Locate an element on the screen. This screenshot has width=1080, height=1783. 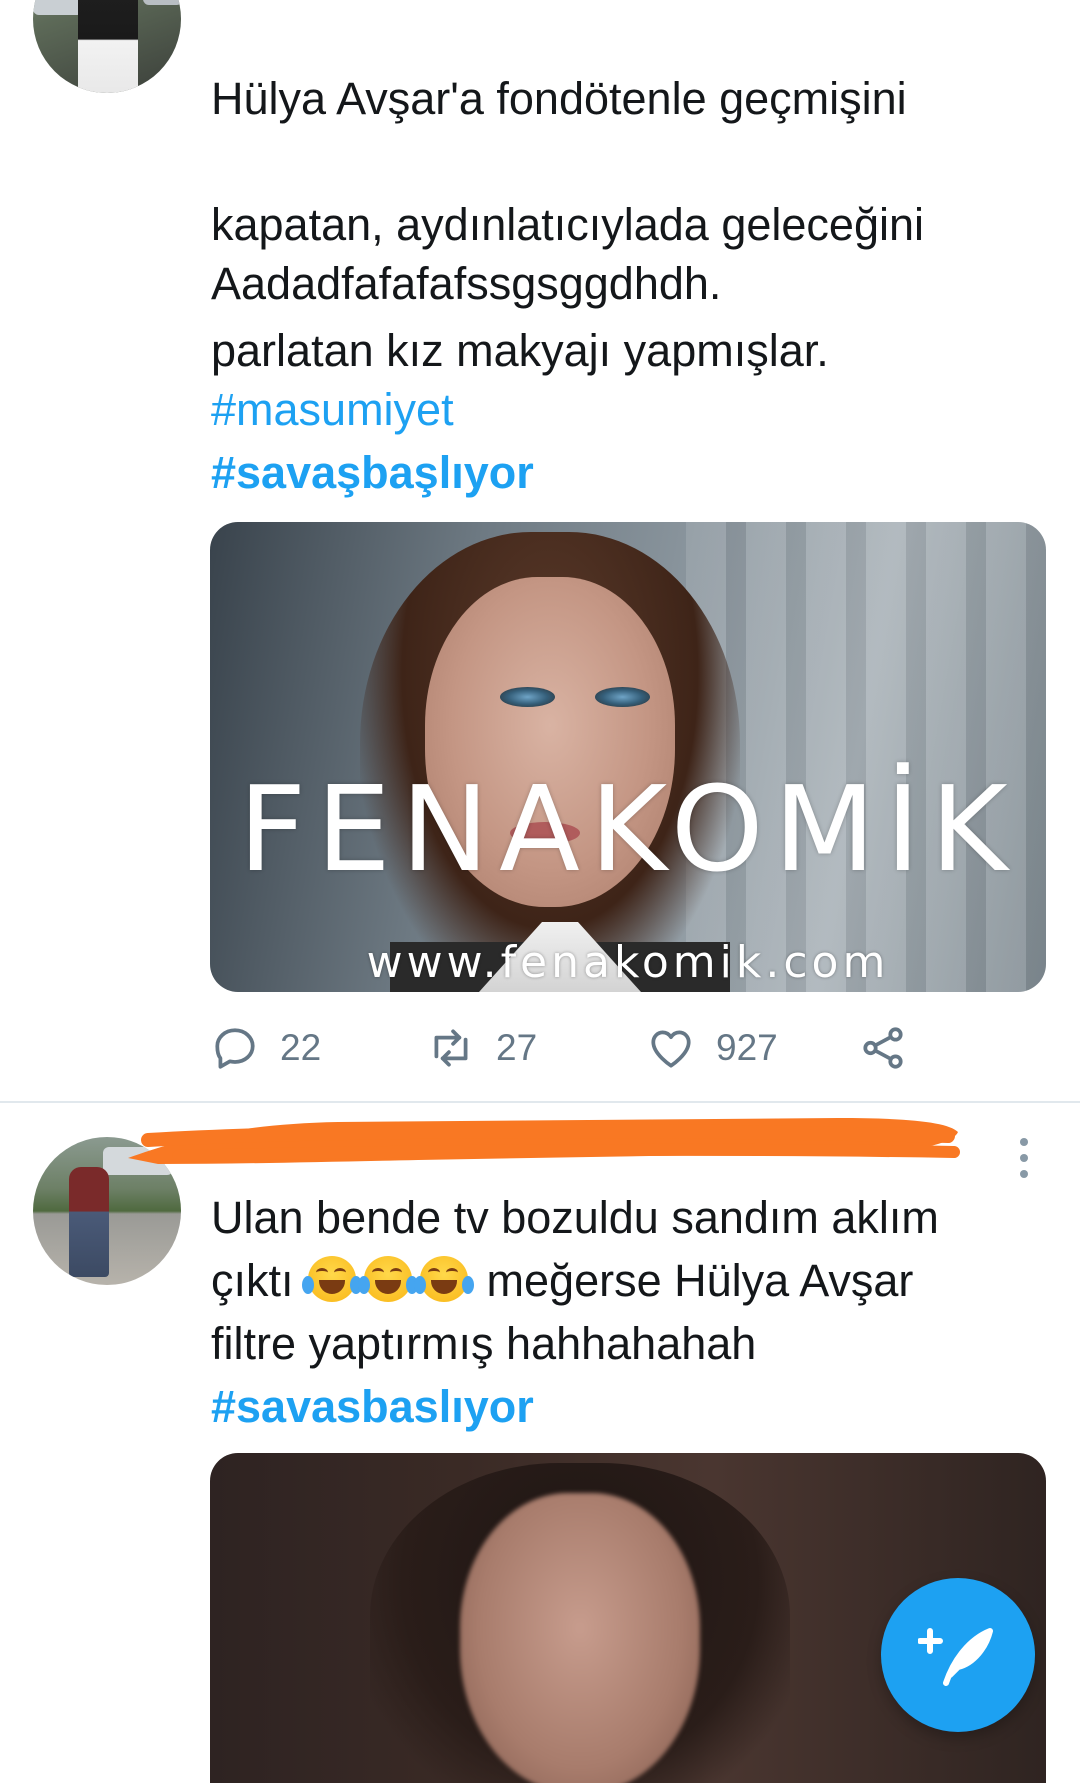
like-button: 927 is located at coordinates (712, 1048).